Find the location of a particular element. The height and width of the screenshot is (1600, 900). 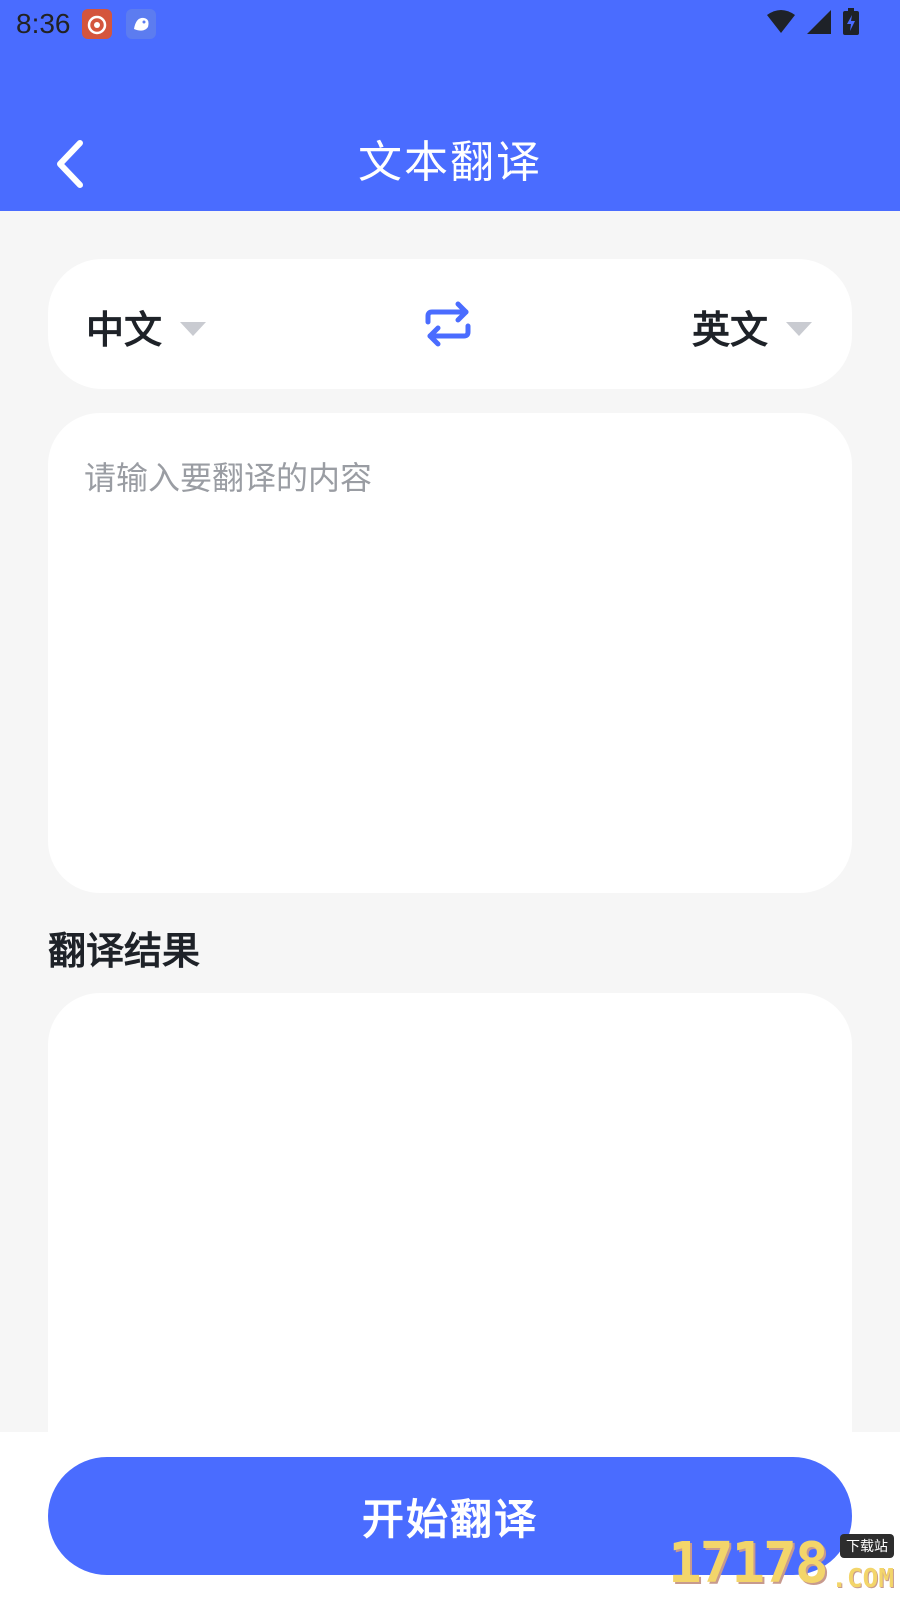

status-time: 8:36 is located at coordinates (43, 23).